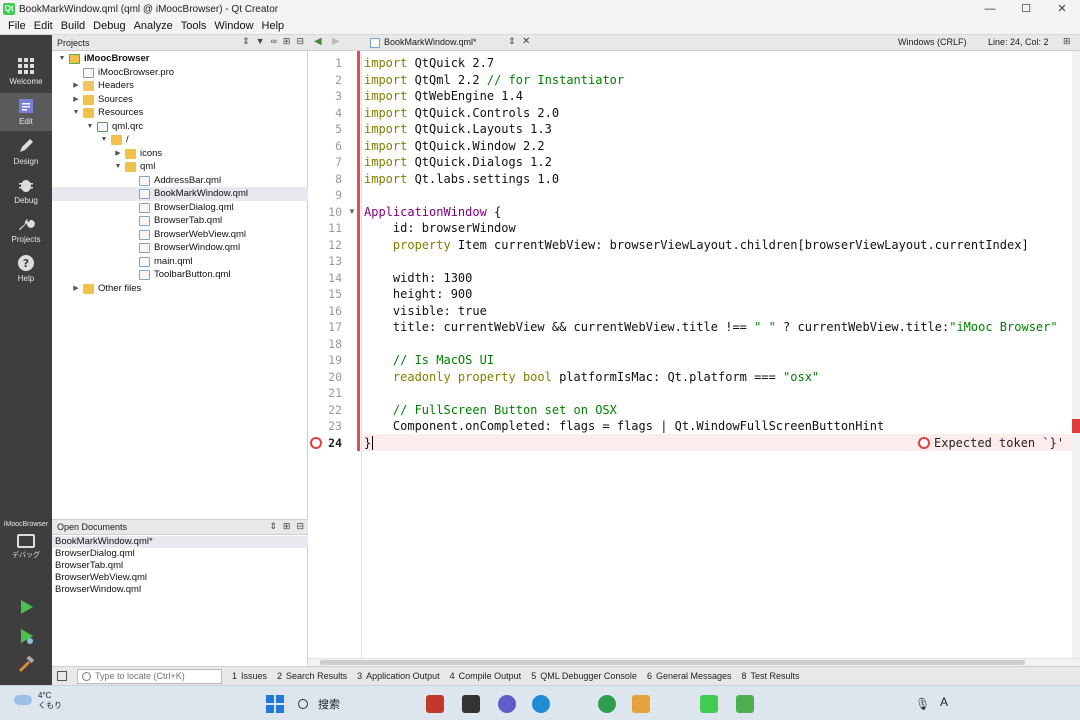 This screenshot has width=1080, height=720. What do you see at coordinates (180, 127) in the screenshot?
I see `tree-item: ▼ qml.qrc` at bounding box center [180, 127].